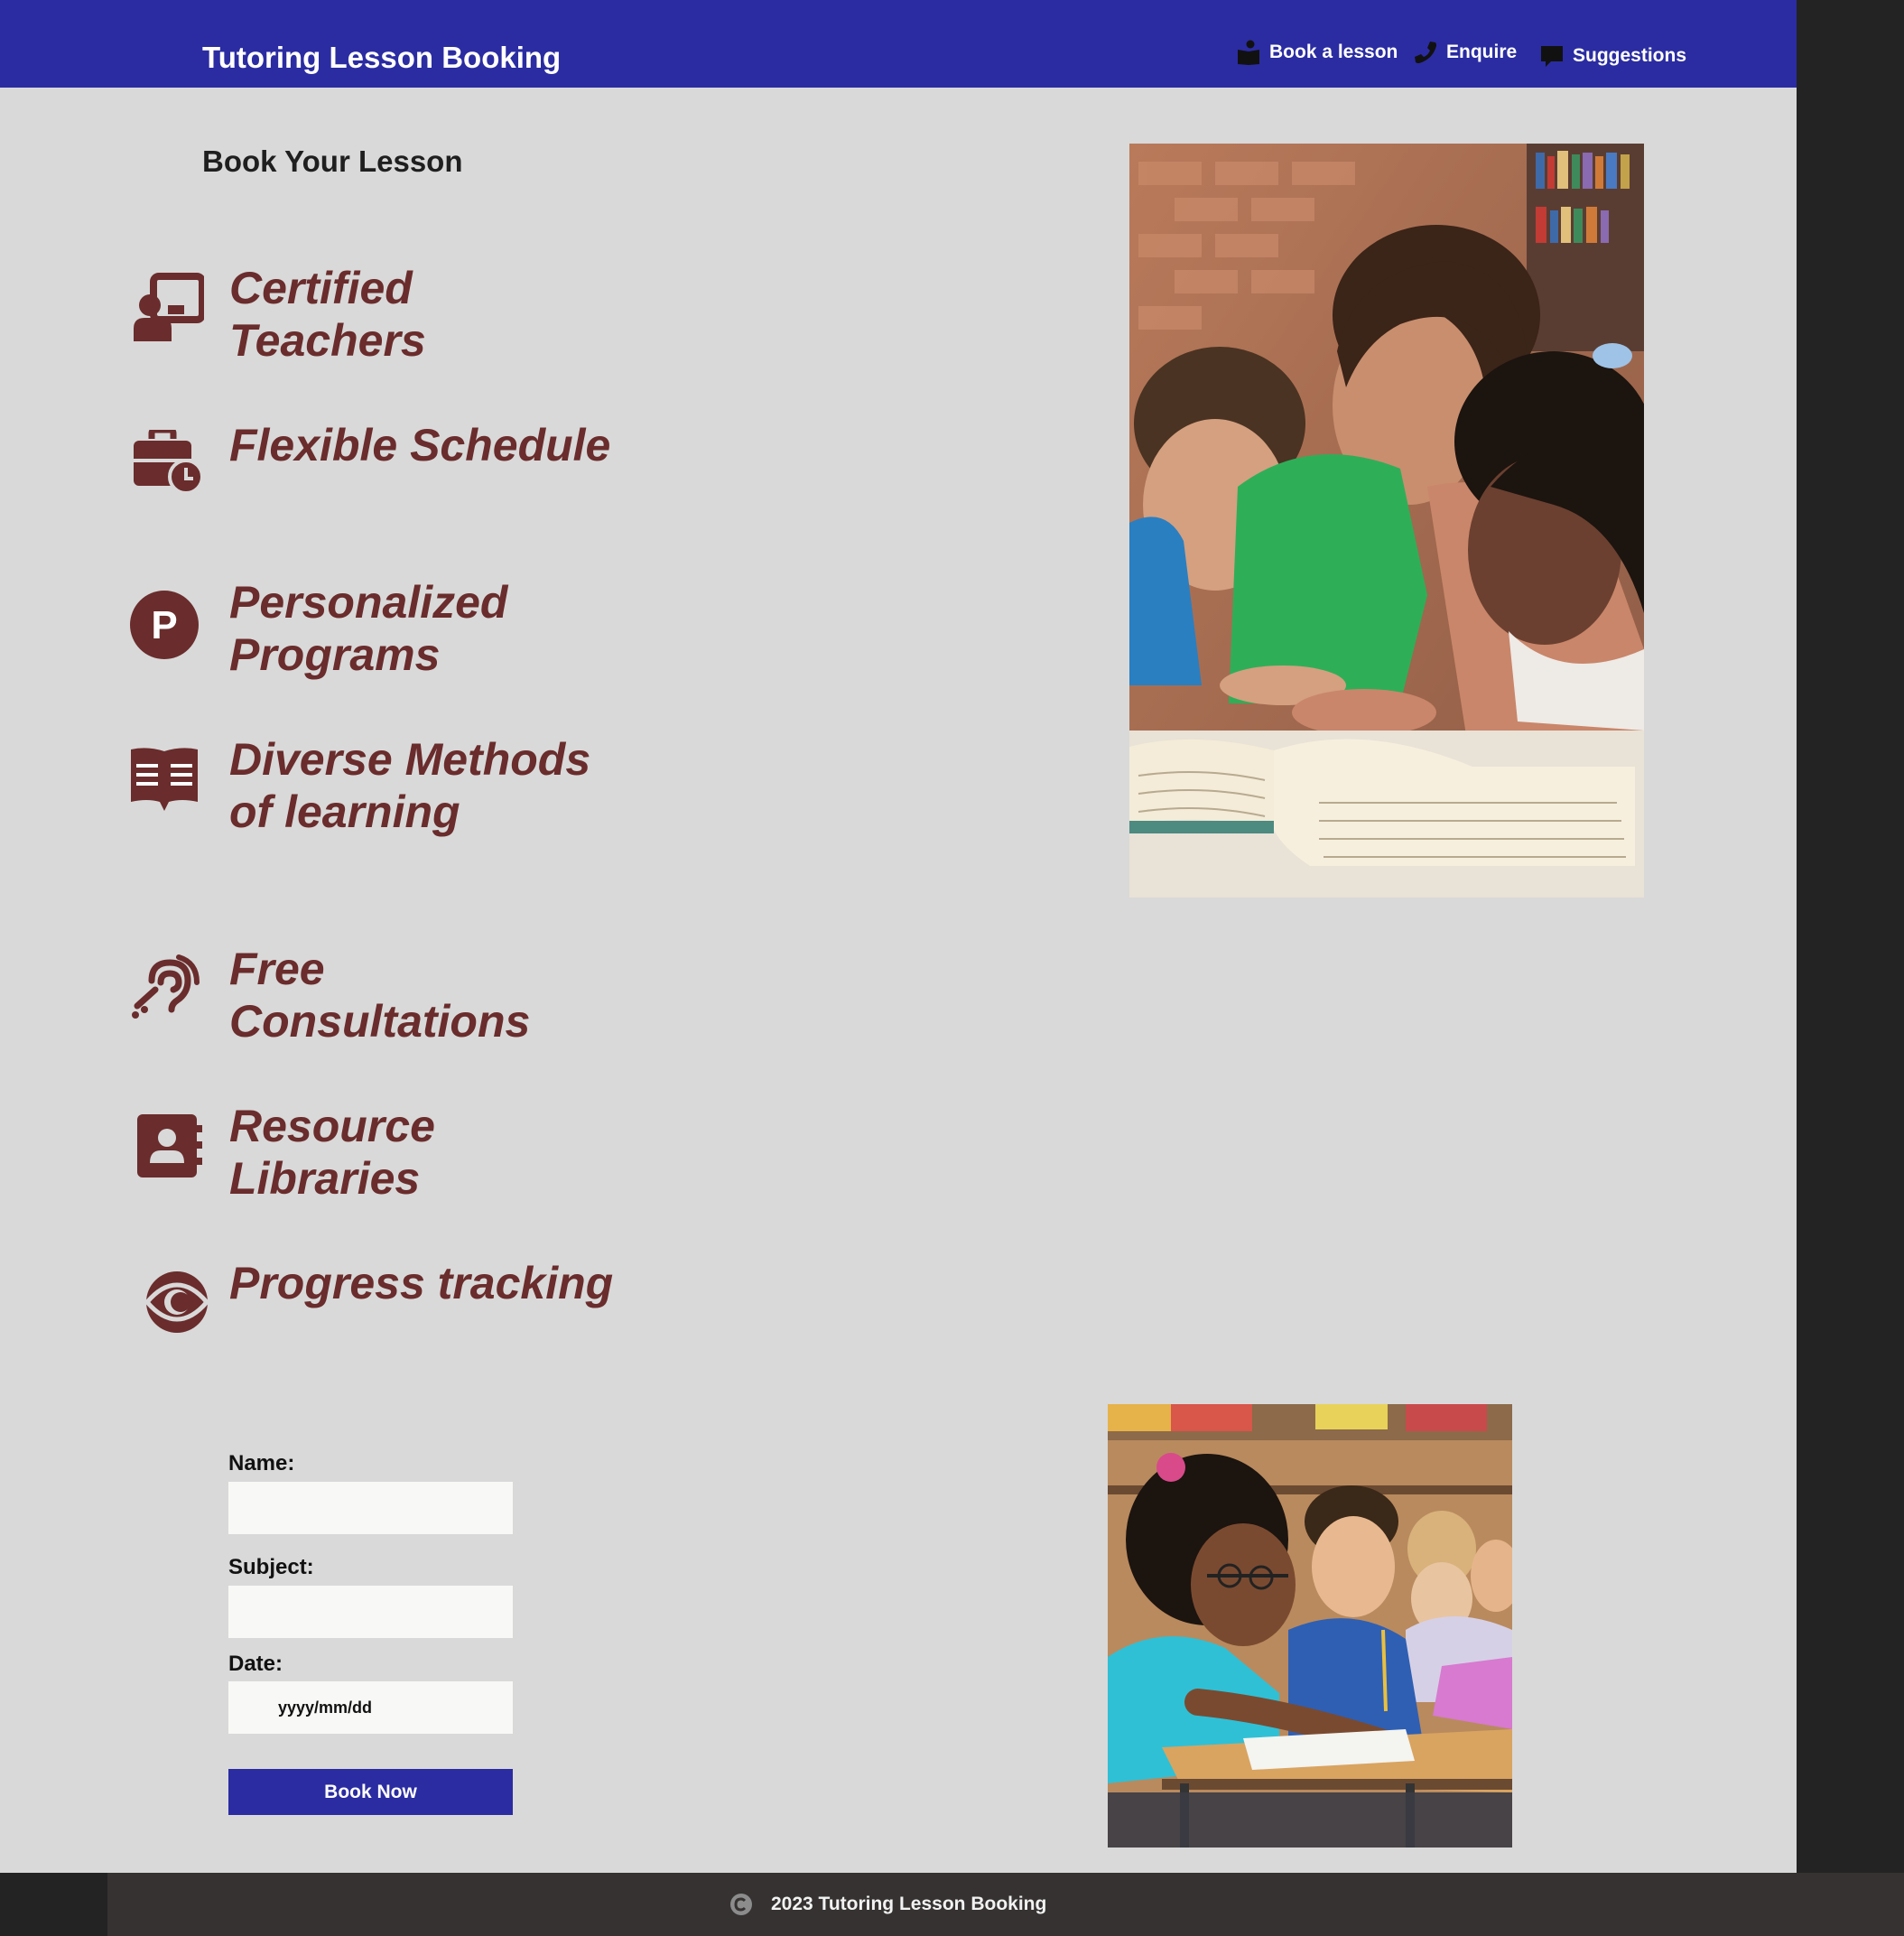 The width and height of the screenshot is (1904, 1936). I want to click on subject-label: Subject:, so click(271, 1567).